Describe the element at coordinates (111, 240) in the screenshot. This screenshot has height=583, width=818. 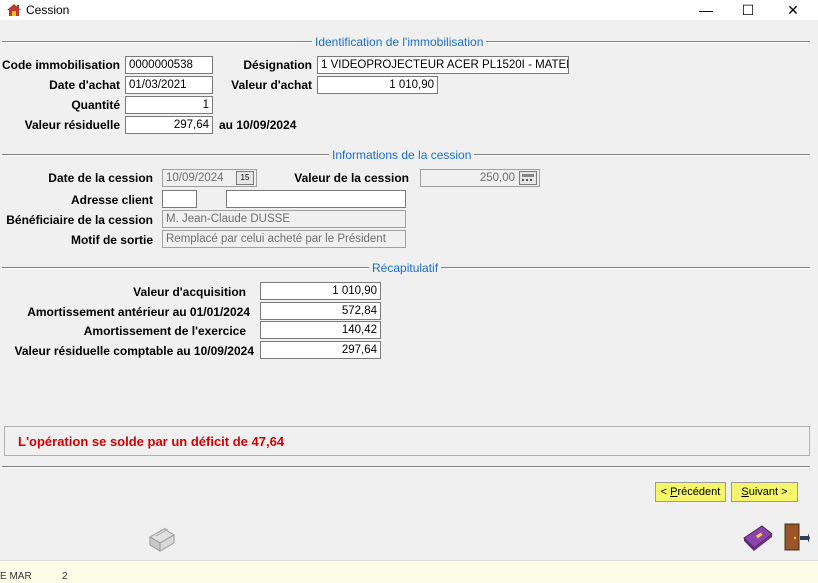
I see `motif-sortie-label: Motif de sortie` at that location.